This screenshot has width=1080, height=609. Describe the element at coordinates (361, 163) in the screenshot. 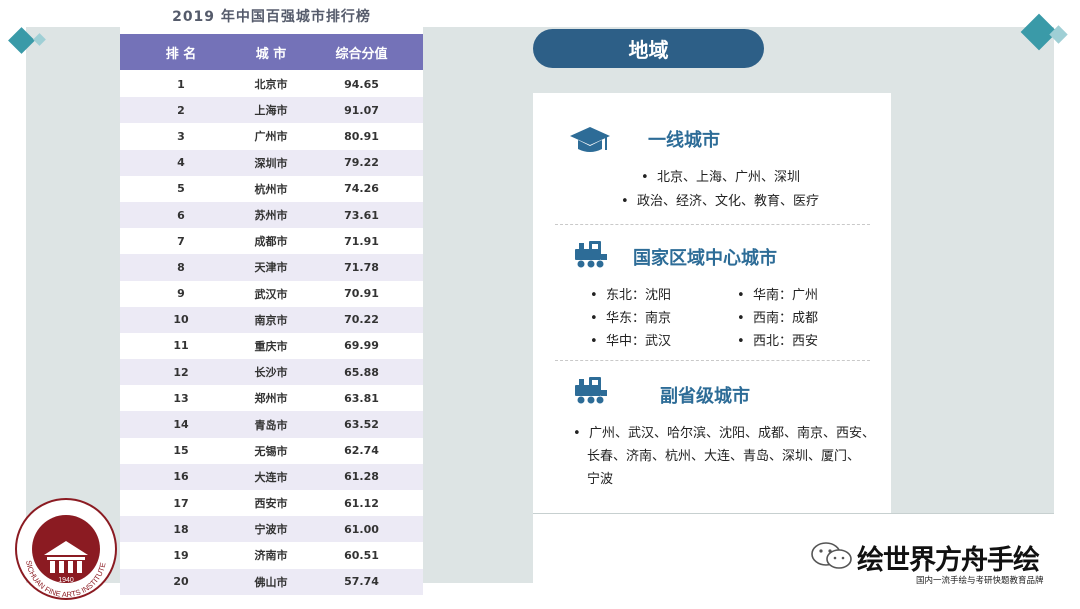

I see `score-cell: 79.22` at that location.